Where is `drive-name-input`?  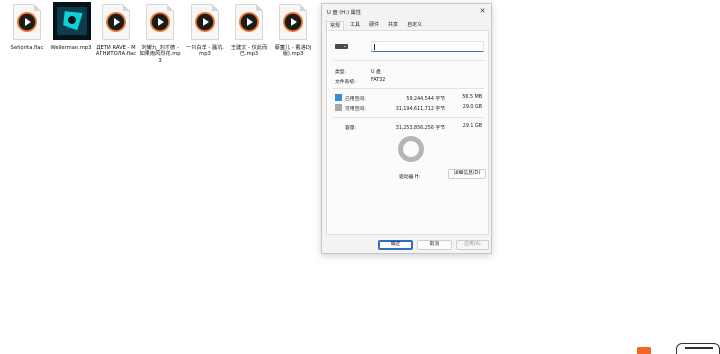 drive-name-input is located at coordinates (427, 46).